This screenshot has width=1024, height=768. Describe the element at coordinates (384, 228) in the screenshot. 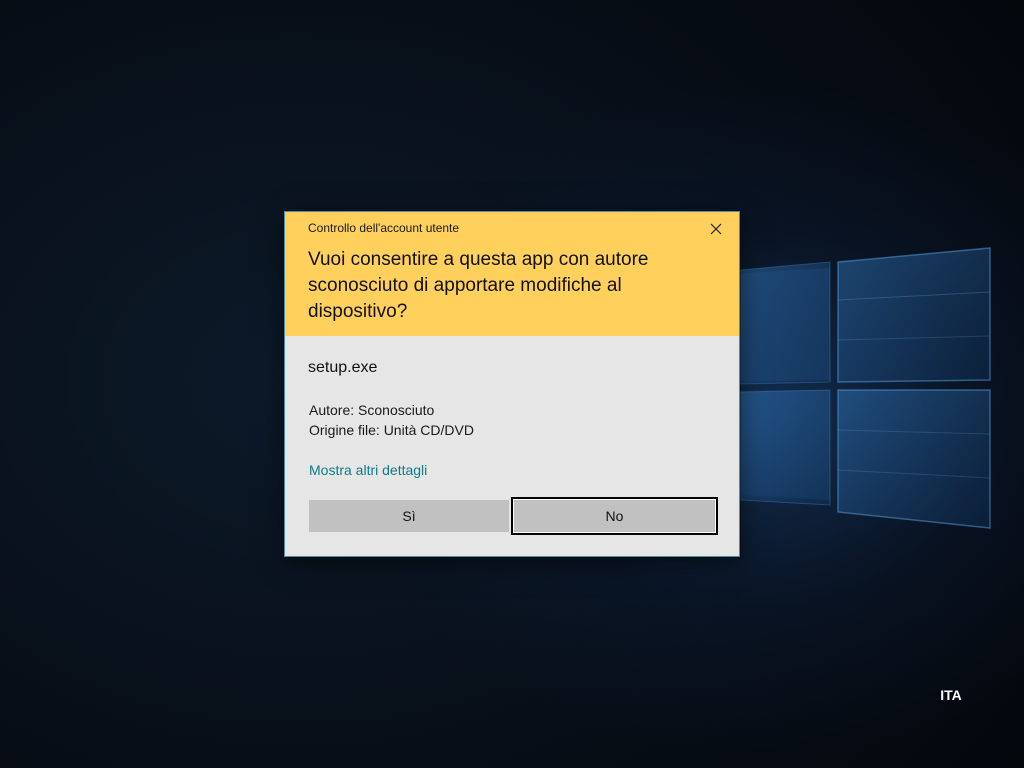

I see `dialog-title: Controllo dell'account utente` at that location.